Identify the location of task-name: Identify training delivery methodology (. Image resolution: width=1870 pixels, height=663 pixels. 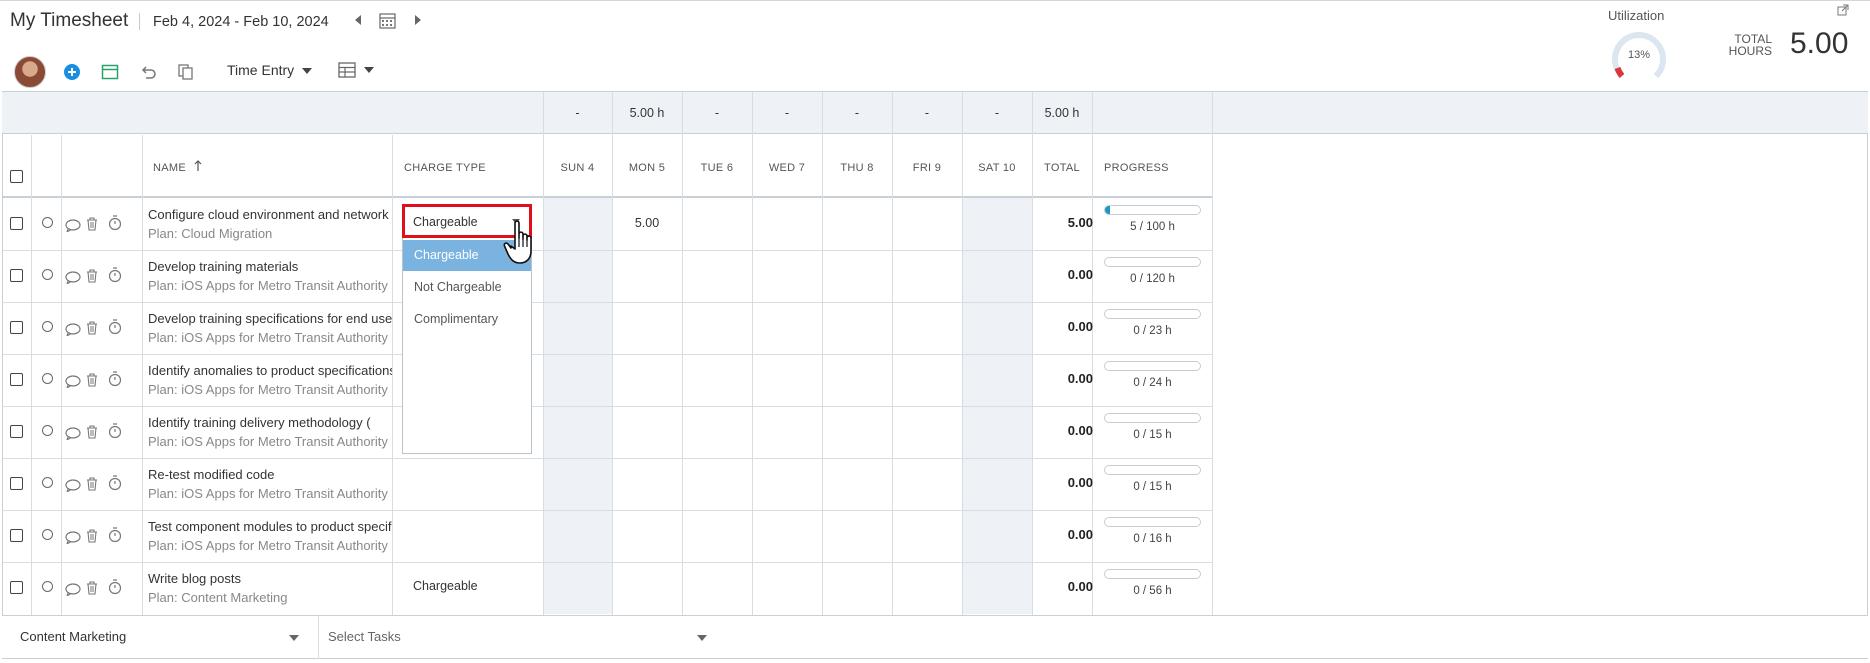
(270, 422).